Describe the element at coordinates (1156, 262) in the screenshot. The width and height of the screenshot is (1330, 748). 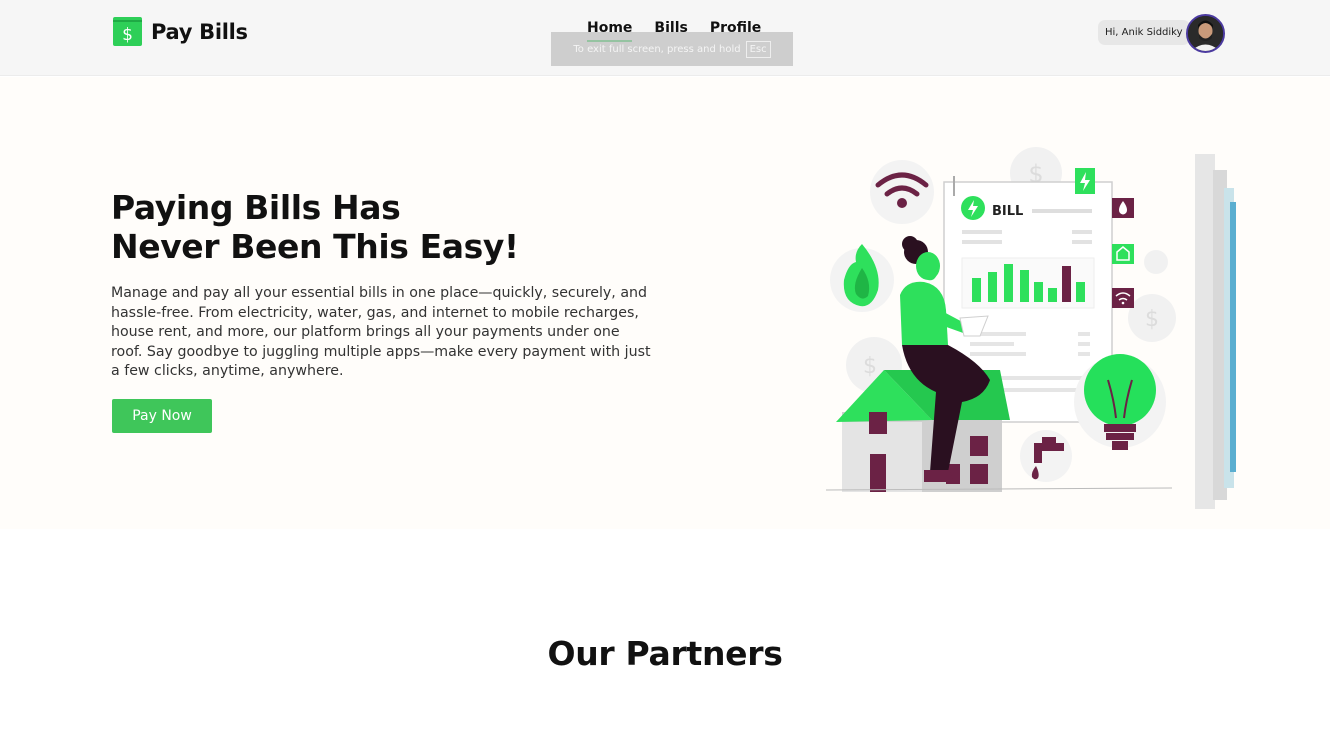
I see `coin-icon` at that location.